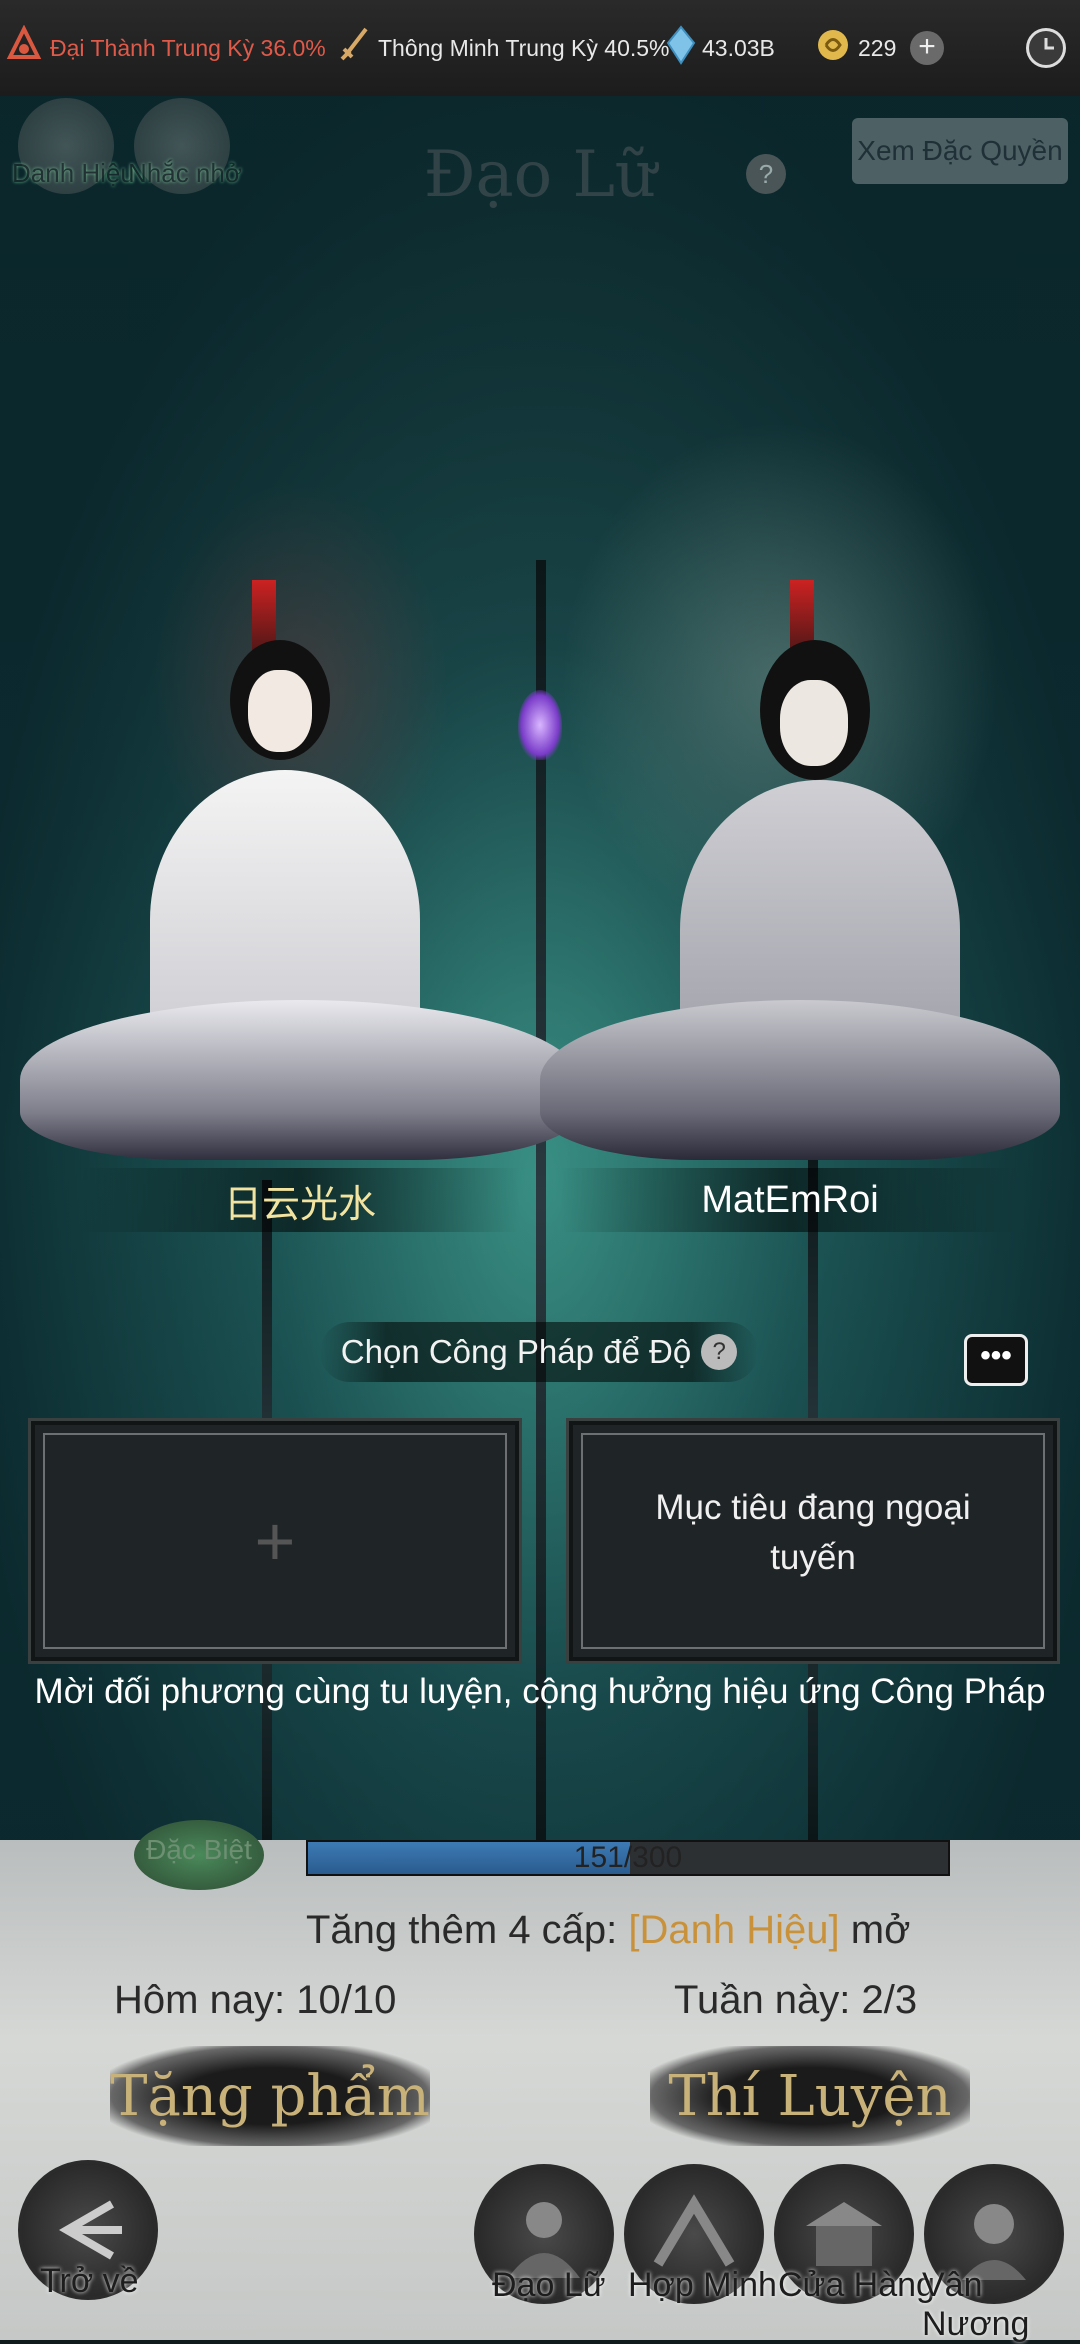 This screenshot has width=1080, height=2344. What do you see at coordinates (540, 725) in the screenshot?
I see `spirit-flame-icon` at bounding box center [540, 725].